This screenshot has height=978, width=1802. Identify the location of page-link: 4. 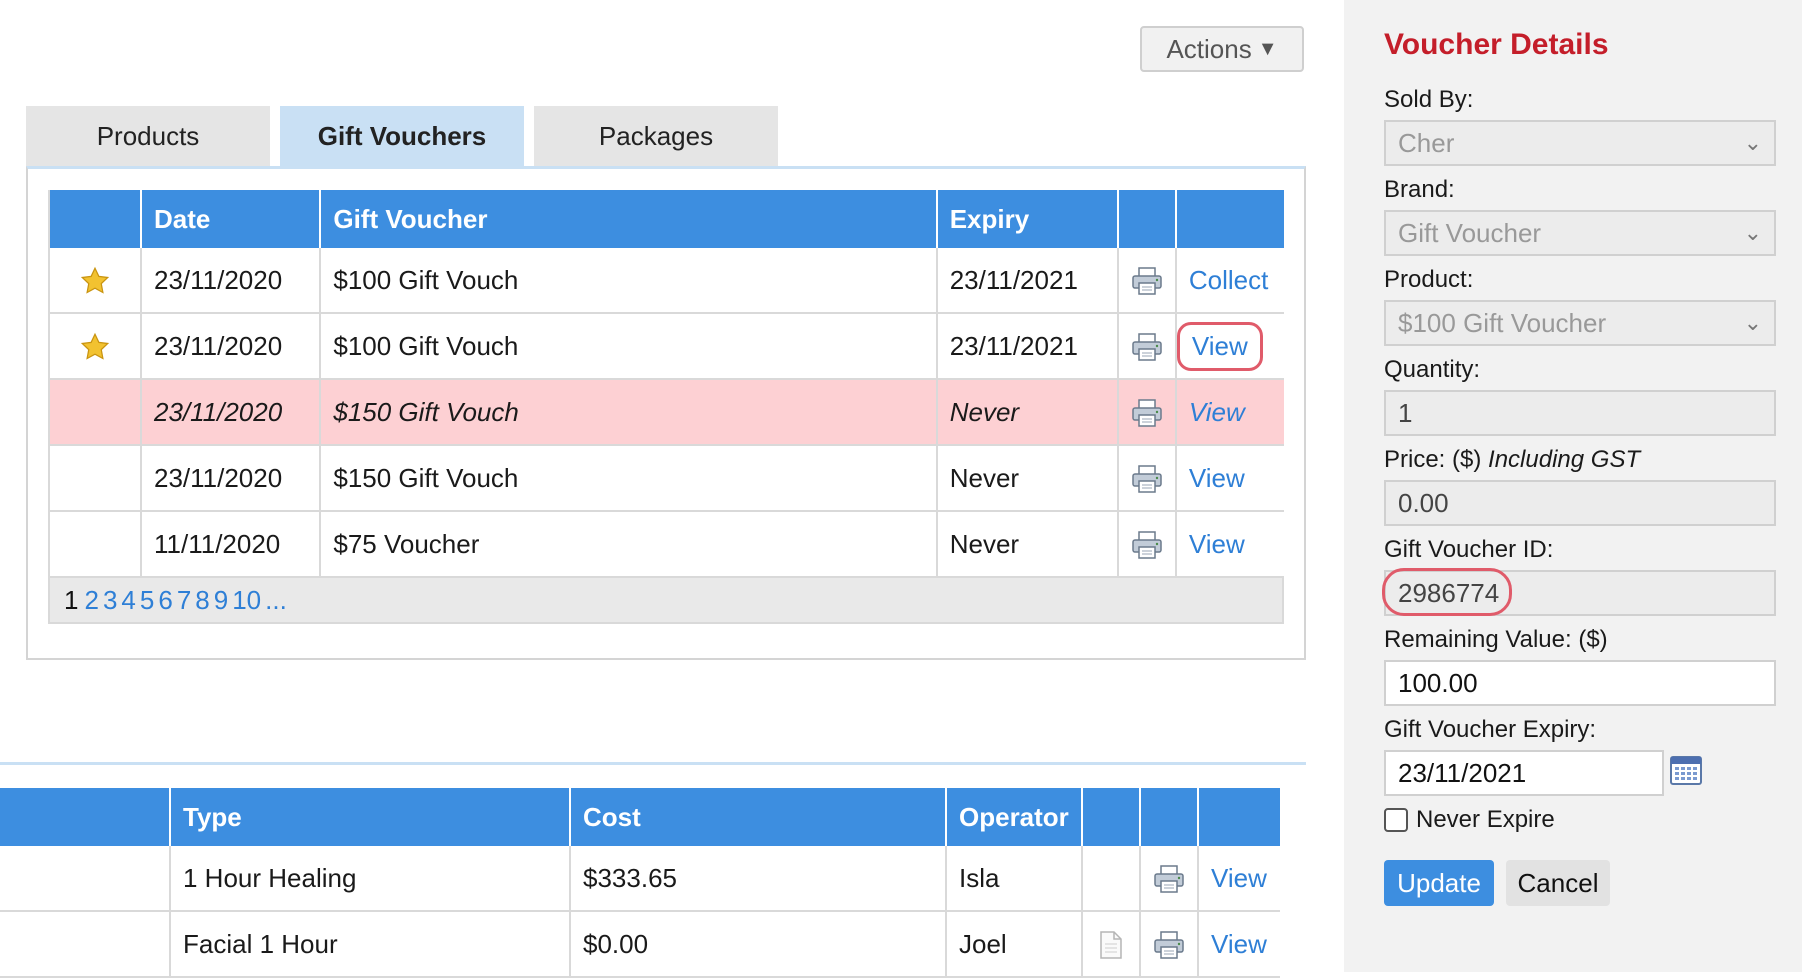
(128, 600).